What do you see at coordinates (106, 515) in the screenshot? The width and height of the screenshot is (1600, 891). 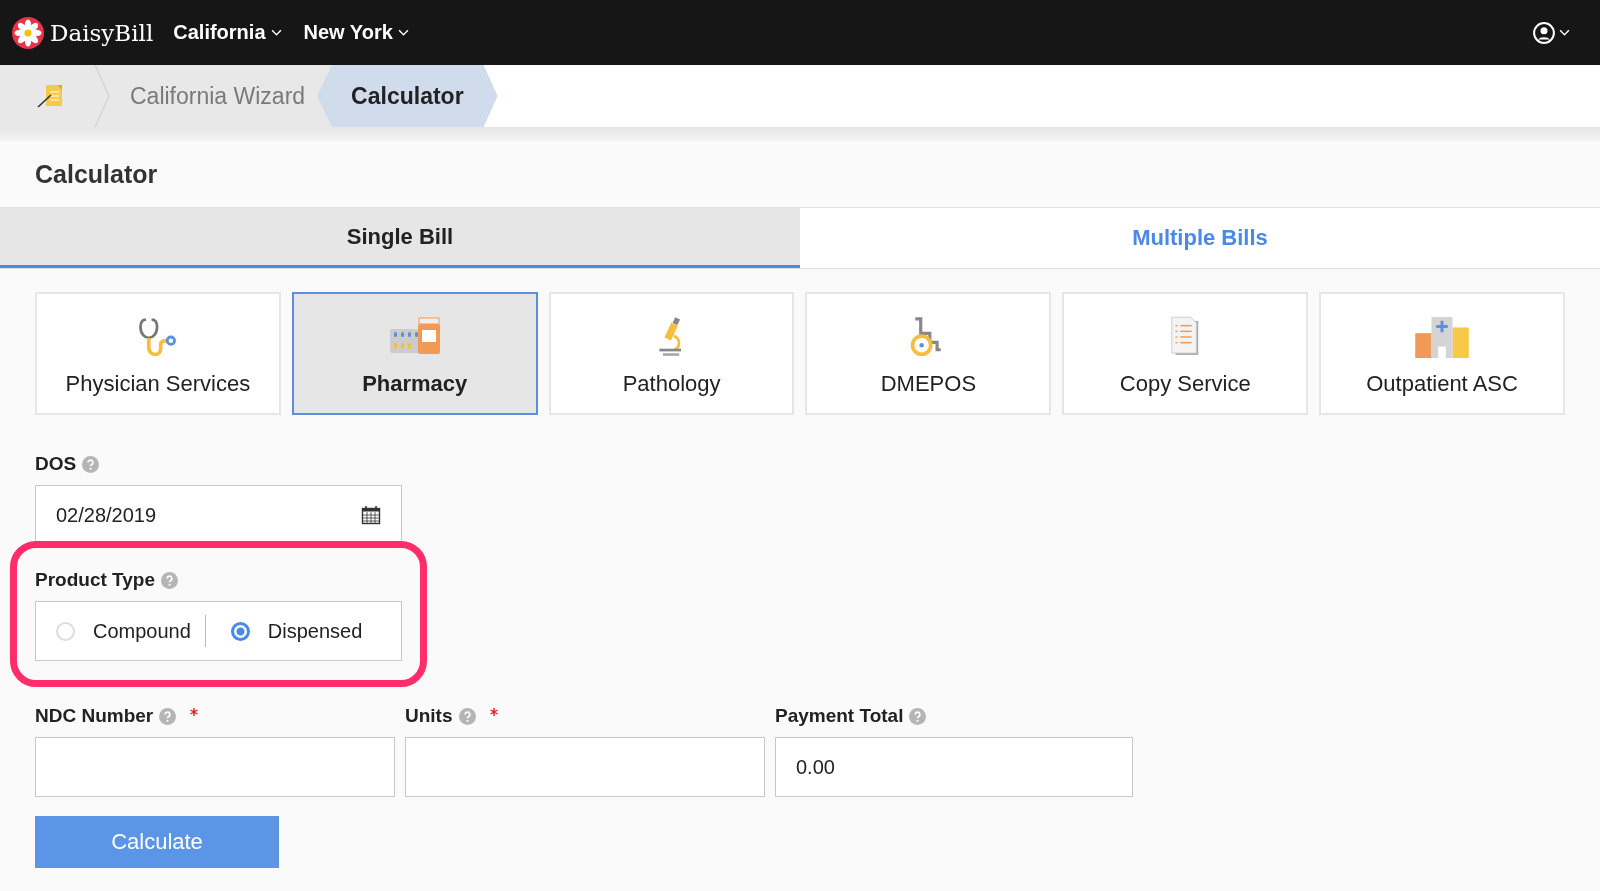 I see `date-value: 02/28/2019` at bounding box center [106, 515].